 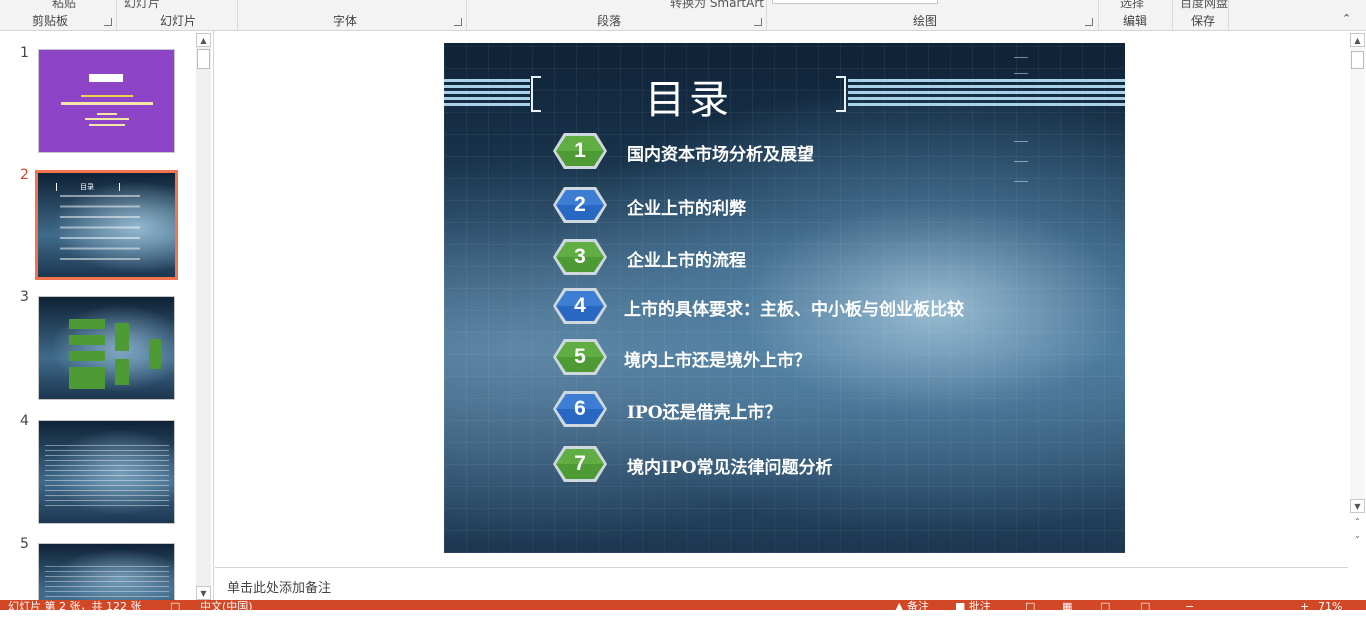 What do you see at coordinates (689, 96) in the screenshot?
I see `slide-title: 目录` at bounding box center [689, 96].